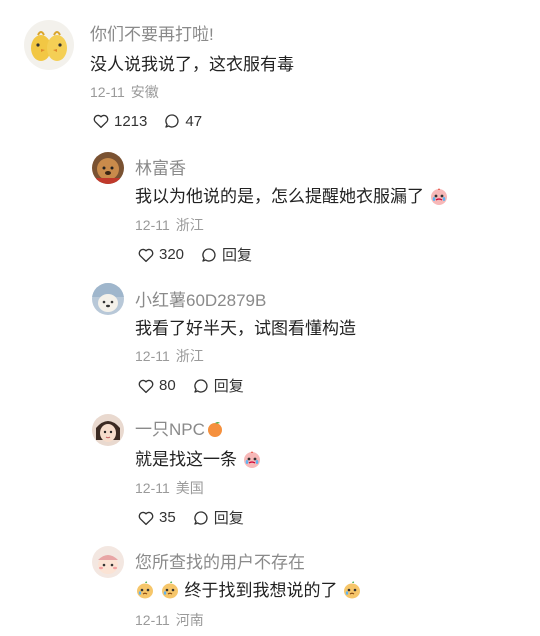  Describe the element at coordinates (186, 459) in the screenshot. I see `comment-text: 就是找这一条` at that location.